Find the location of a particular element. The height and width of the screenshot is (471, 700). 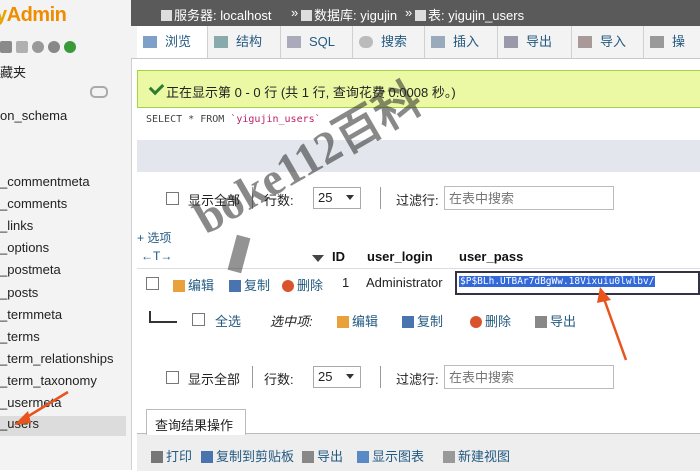

annotation-arrow-password is located at coordinates (612, 324).